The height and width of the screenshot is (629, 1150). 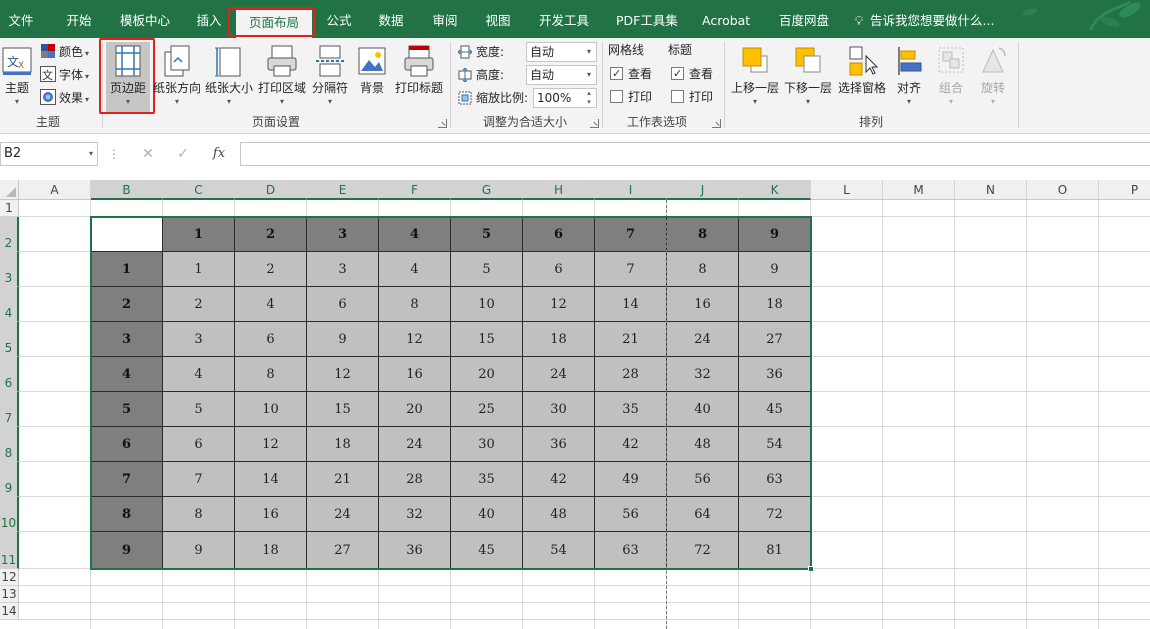 I want to click on row-header-3: 3, so click(x=9, y=269).